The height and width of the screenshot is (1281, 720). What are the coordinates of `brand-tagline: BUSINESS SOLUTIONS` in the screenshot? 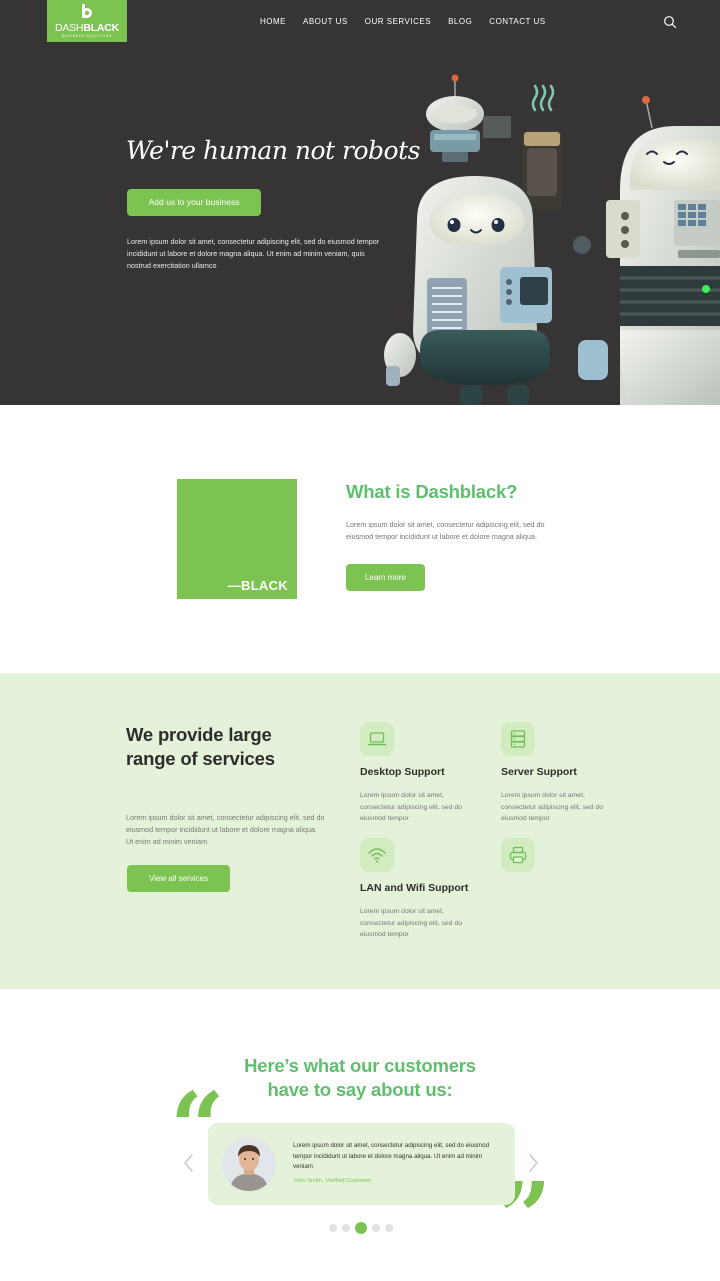 It's located at (87, 36).